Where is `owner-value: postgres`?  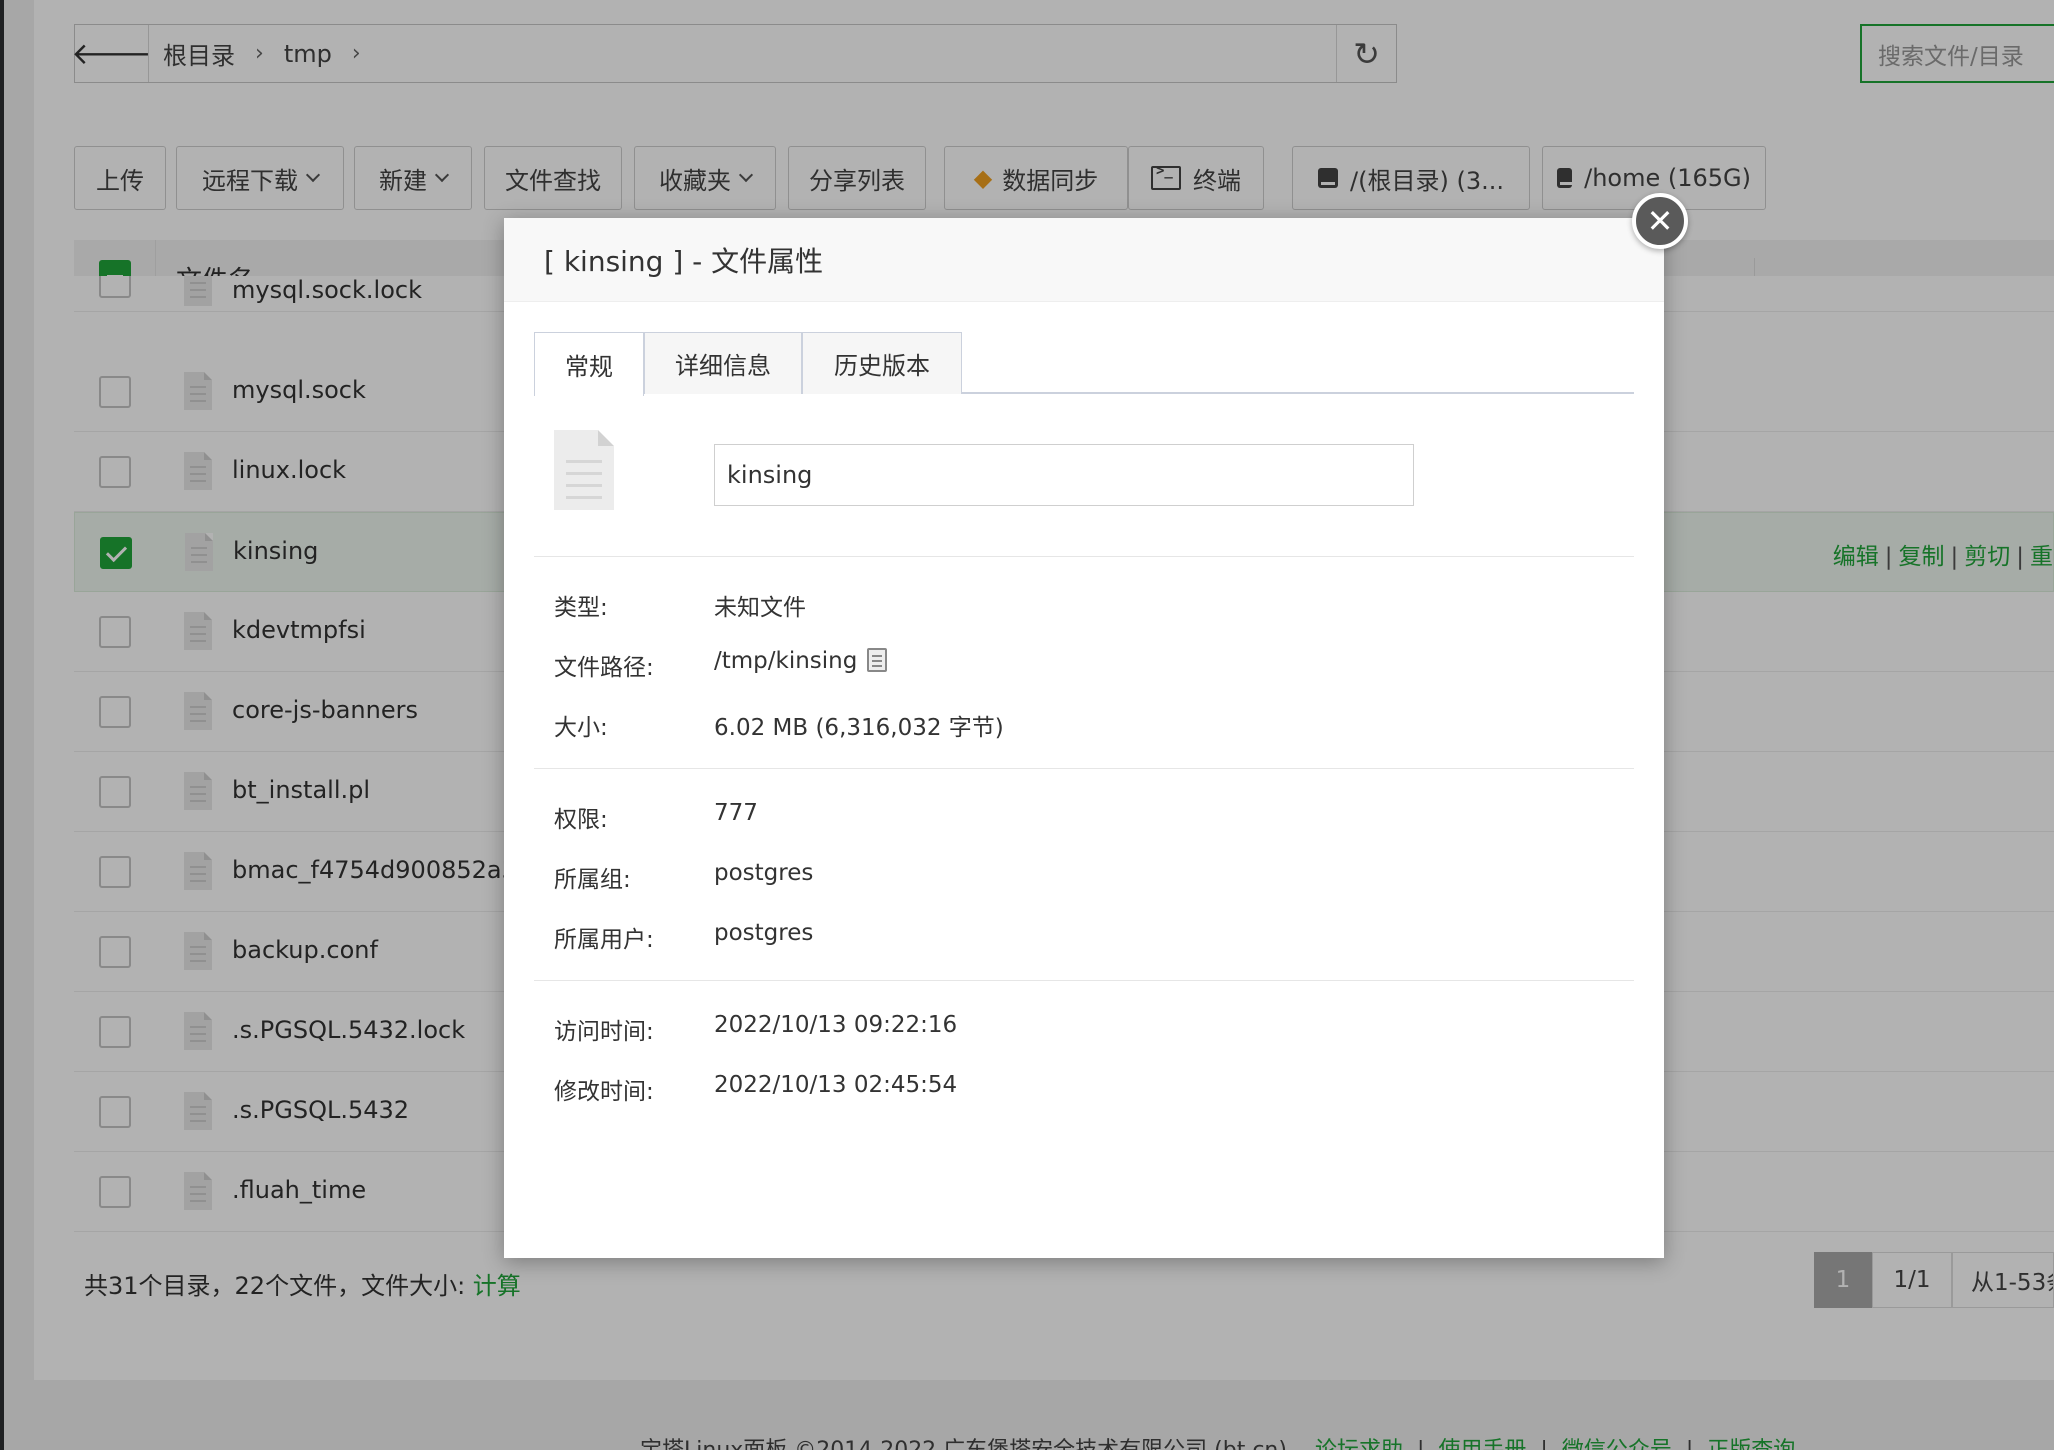
owner-value: postgres is located at coordinates (764, 933).